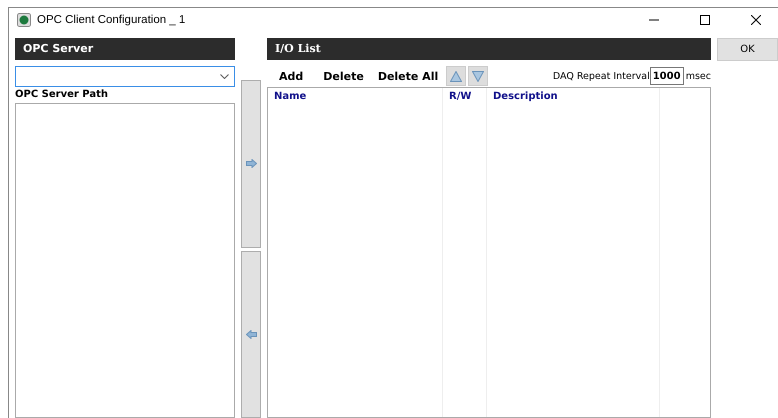 This screenshot has width=778, height=418. I want to click on interval-label: DAQ Repeat Interval, so click(601, 76).